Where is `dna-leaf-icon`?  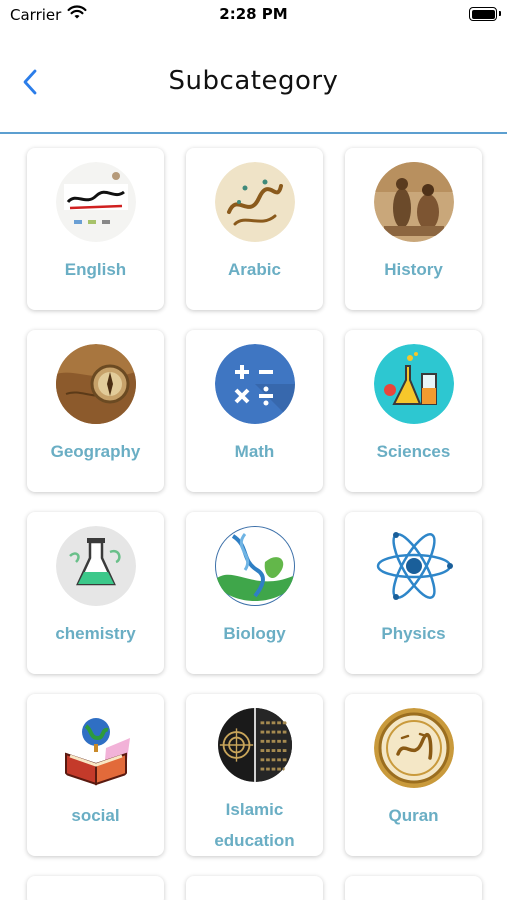
dna-leaf-icon is located at coordinates (254, 566).